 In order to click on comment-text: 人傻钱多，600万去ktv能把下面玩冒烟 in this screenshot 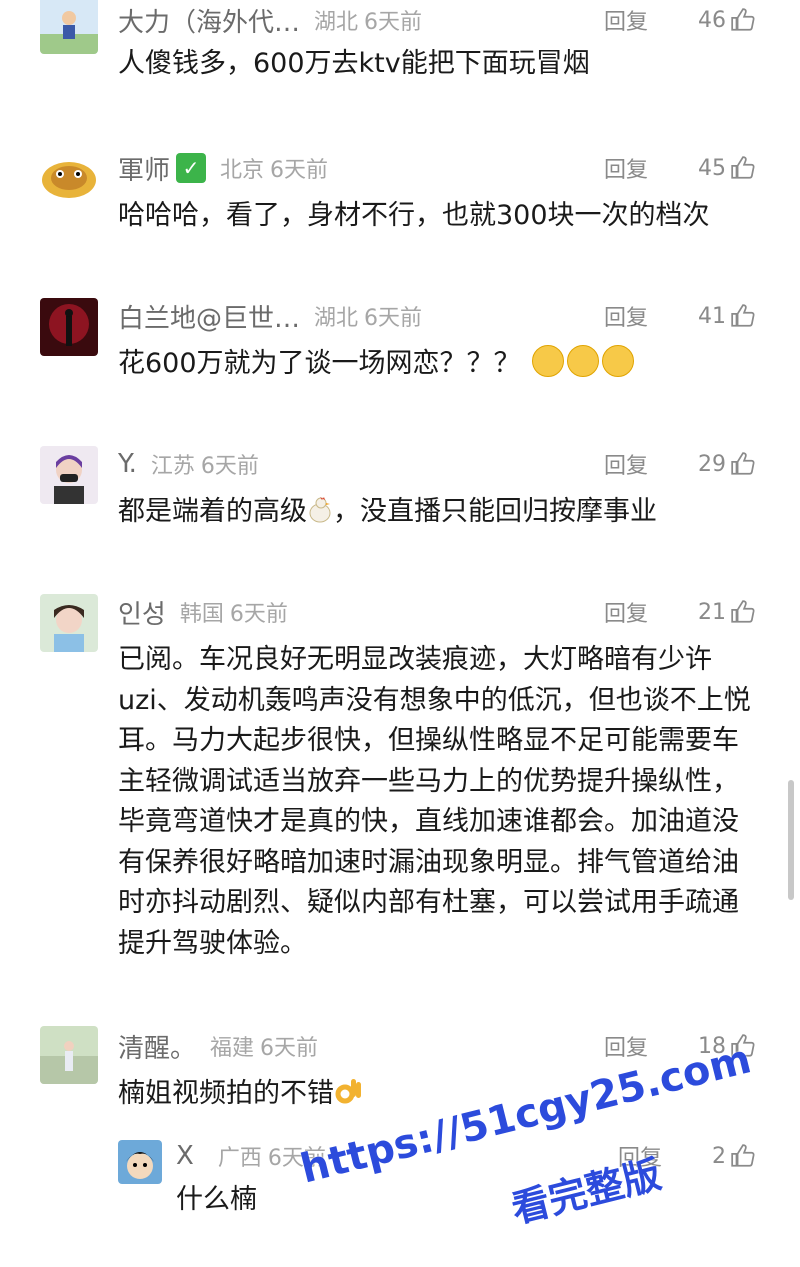, I will do `click(354, 63)`.